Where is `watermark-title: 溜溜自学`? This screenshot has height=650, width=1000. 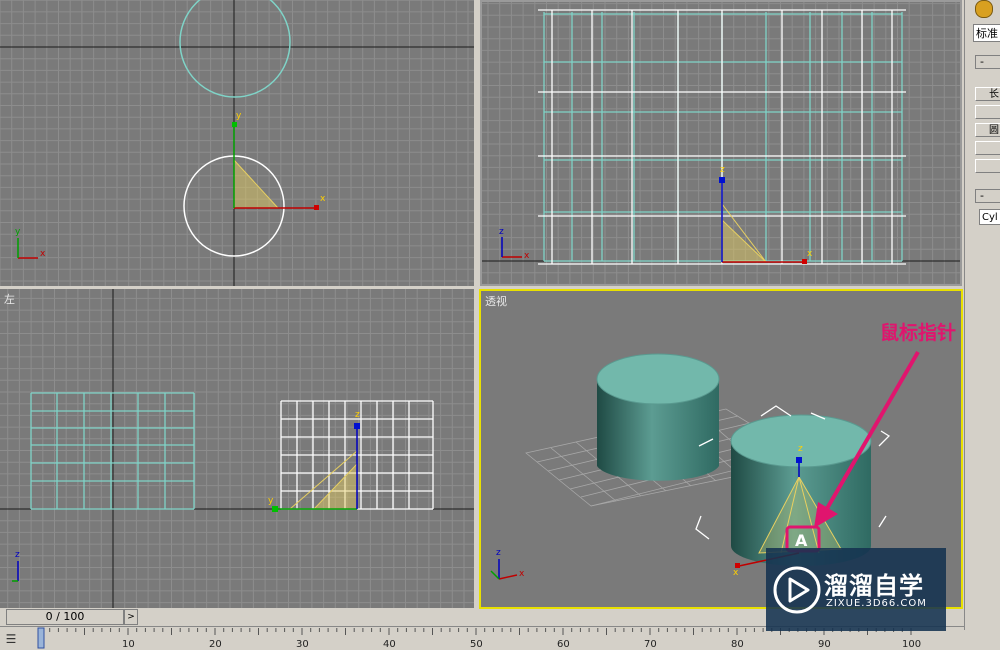 watermark-title: 溜溜自学 is located at coordinates (874, 586).